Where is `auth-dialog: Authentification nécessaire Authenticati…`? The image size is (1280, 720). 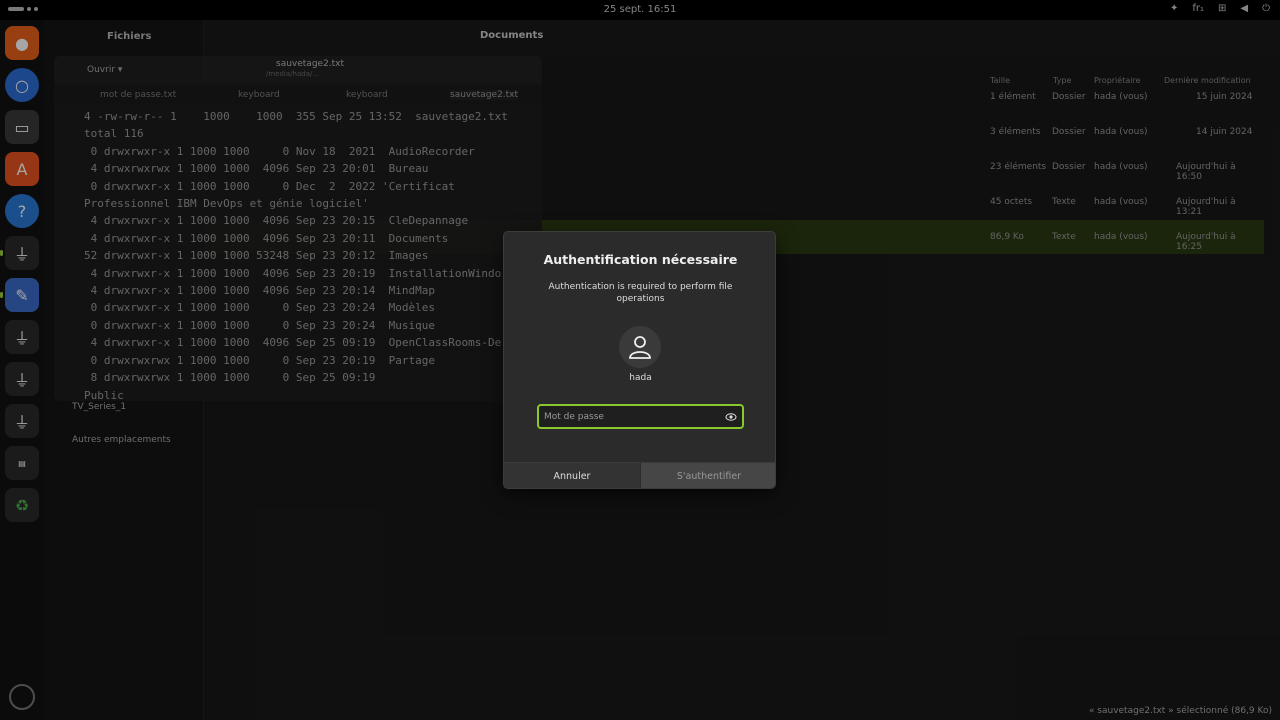
auth-dialog: Authentification nécessaire Authenticati… is located at coordinates (639, 360).